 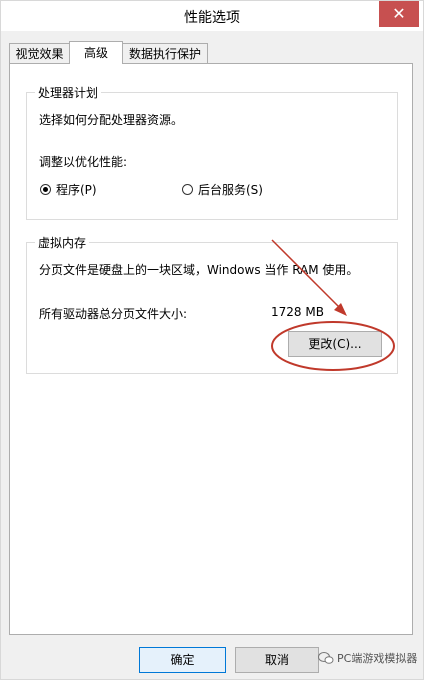 What do you see at coordinates (76, 189) in the screenshot?
I see `programs-radio-label: 程序(P)` at bounding box center [76, 189].